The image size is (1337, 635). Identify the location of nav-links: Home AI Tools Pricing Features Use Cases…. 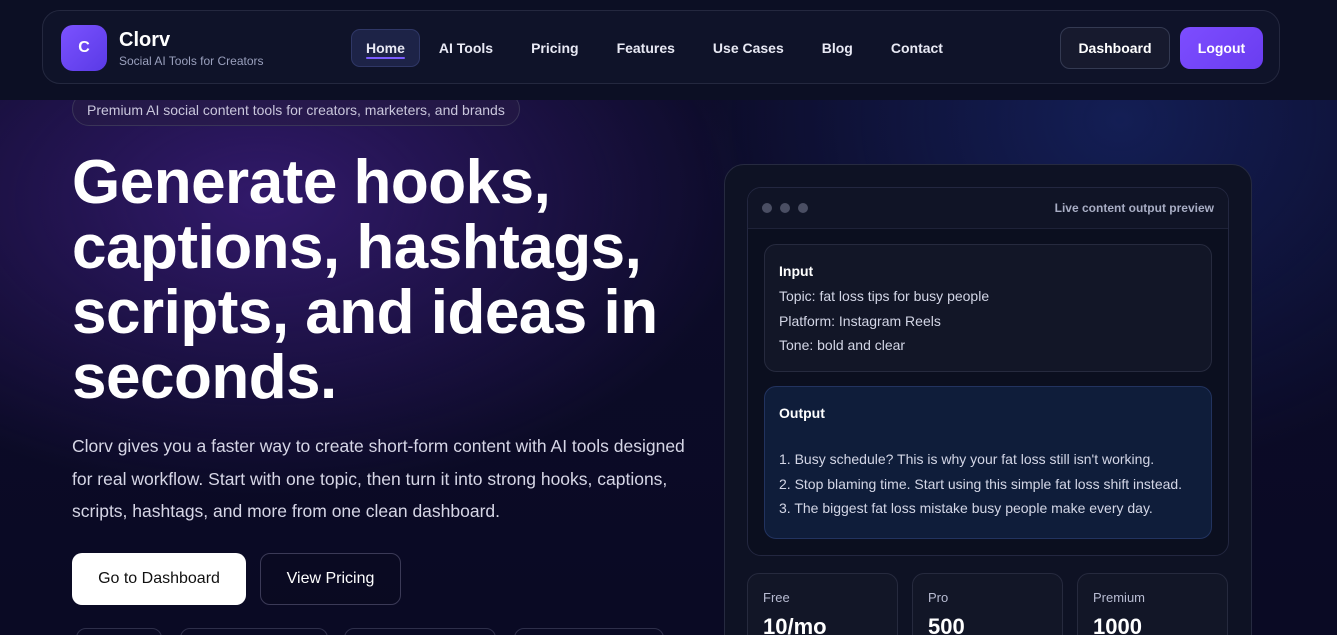
(656, 48).